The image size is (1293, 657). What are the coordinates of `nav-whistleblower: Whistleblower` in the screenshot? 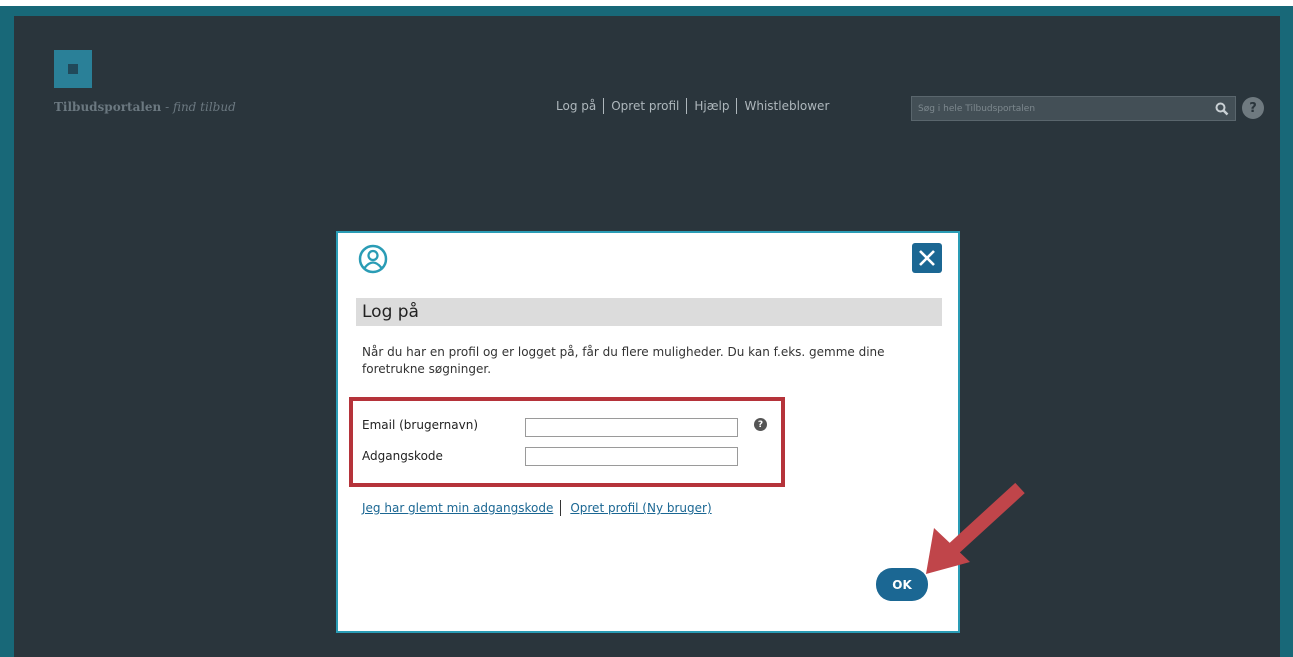 It's located at (786, 106).